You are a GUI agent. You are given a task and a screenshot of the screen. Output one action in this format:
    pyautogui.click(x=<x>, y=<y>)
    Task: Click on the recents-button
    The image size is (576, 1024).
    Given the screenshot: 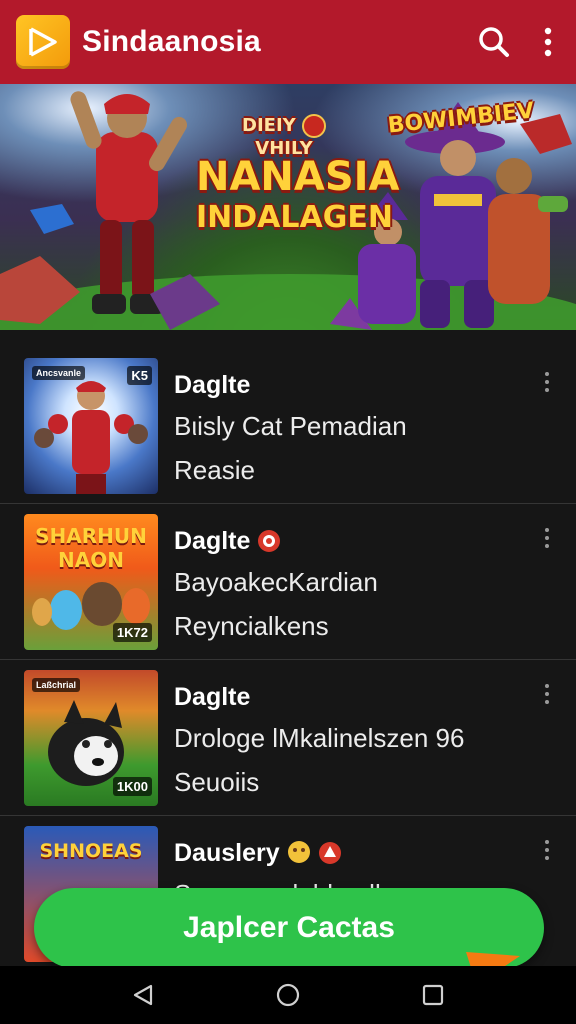 What is the action you would take?
    pyautogui.click(x=433, y=995)
    